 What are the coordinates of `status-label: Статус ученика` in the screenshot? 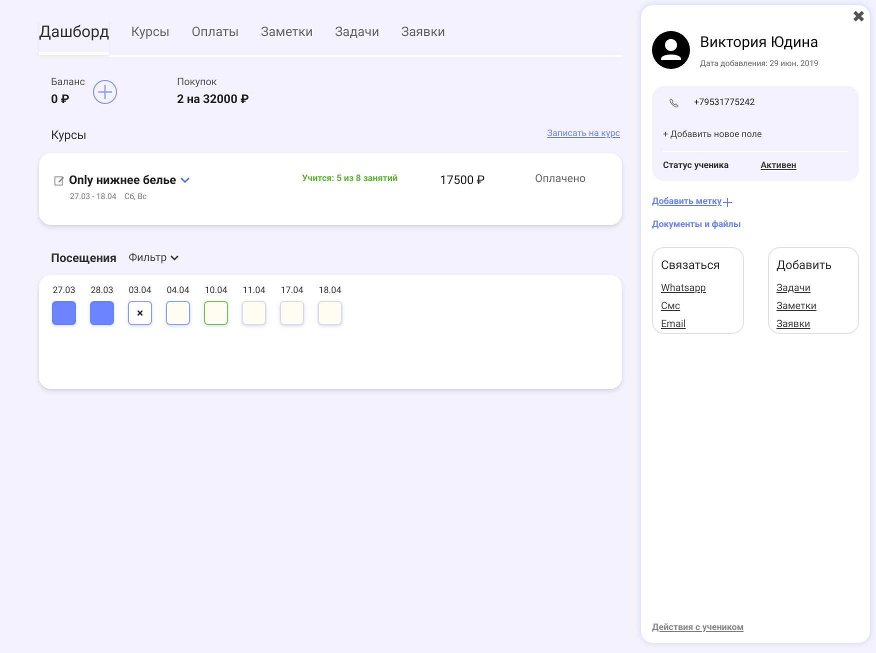 It's located at (696, 166).